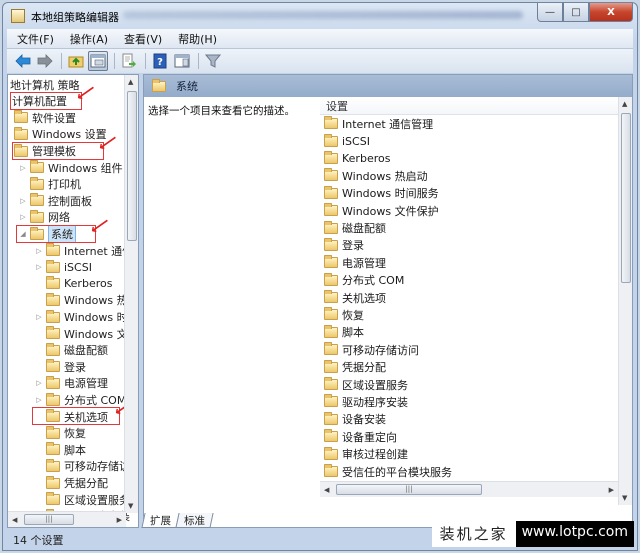  I want to click on setting-list-item: 关机选项, so click(476, 297).